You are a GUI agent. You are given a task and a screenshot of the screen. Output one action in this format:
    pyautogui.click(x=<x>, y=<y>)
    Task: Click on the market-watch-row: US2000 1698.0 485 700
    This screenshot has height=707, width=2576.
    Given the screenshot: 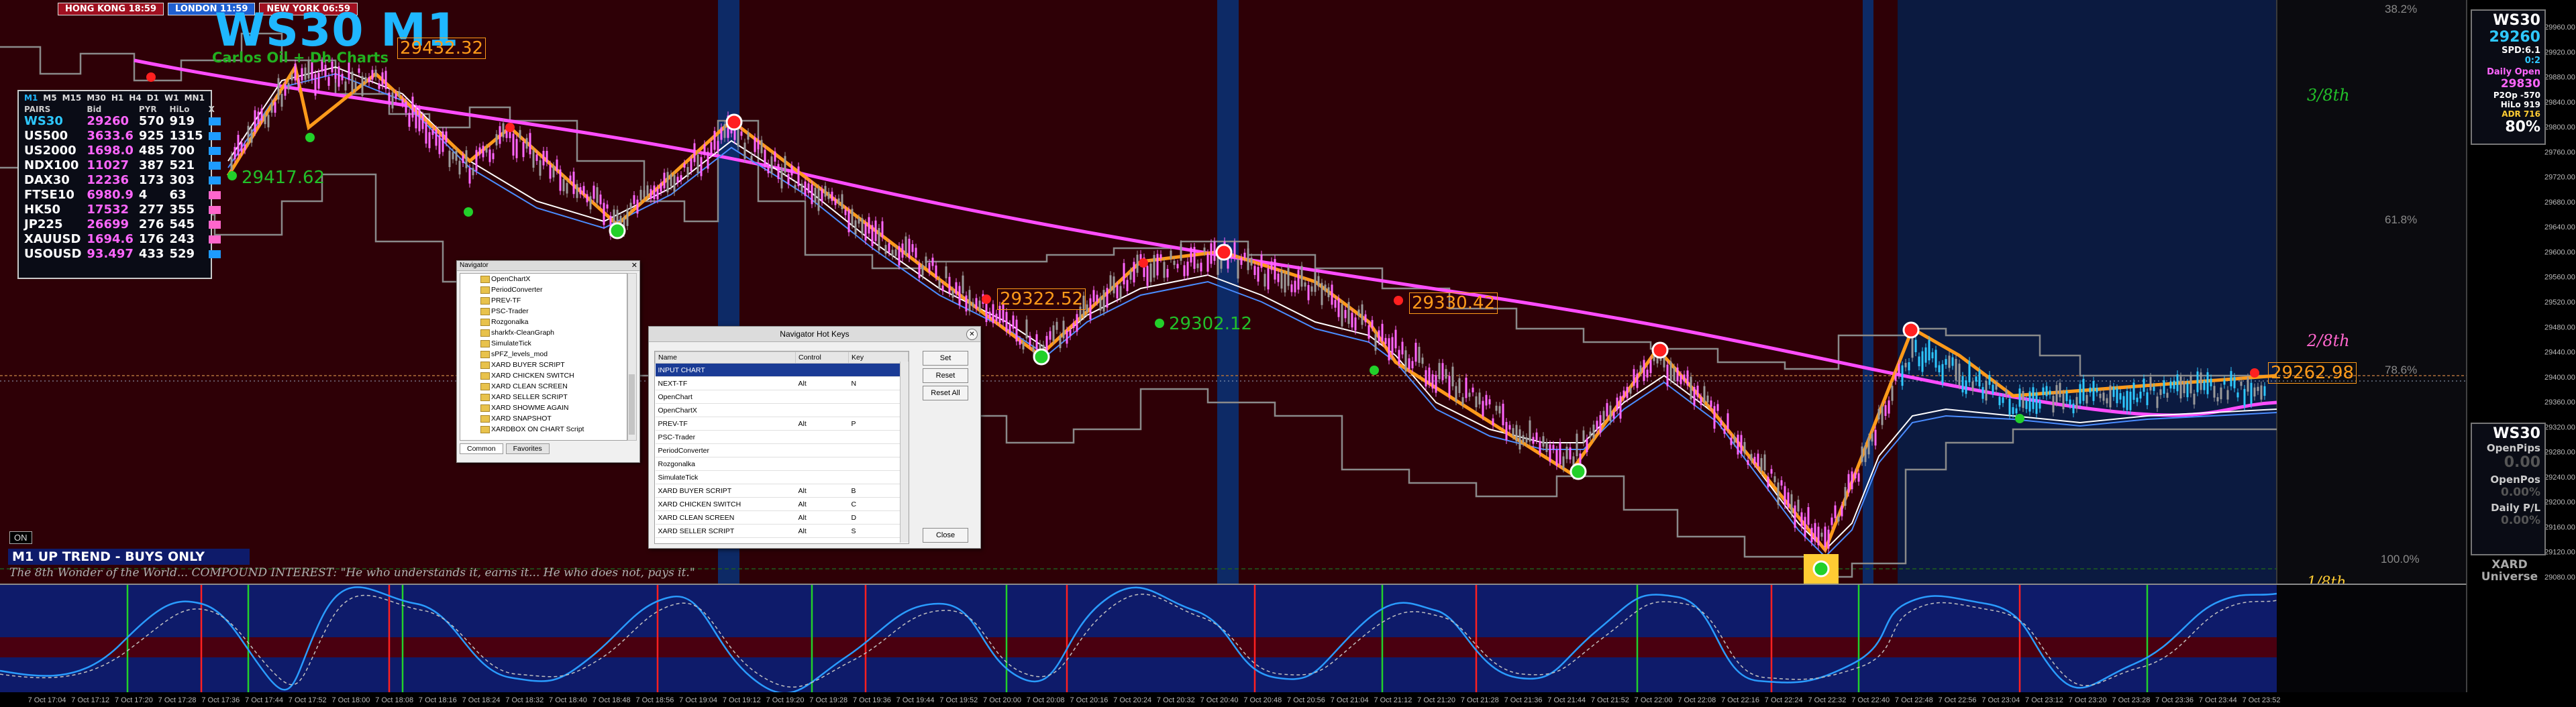 What is the action you would take?
    pyautogui.click(x=122, y=151)
    